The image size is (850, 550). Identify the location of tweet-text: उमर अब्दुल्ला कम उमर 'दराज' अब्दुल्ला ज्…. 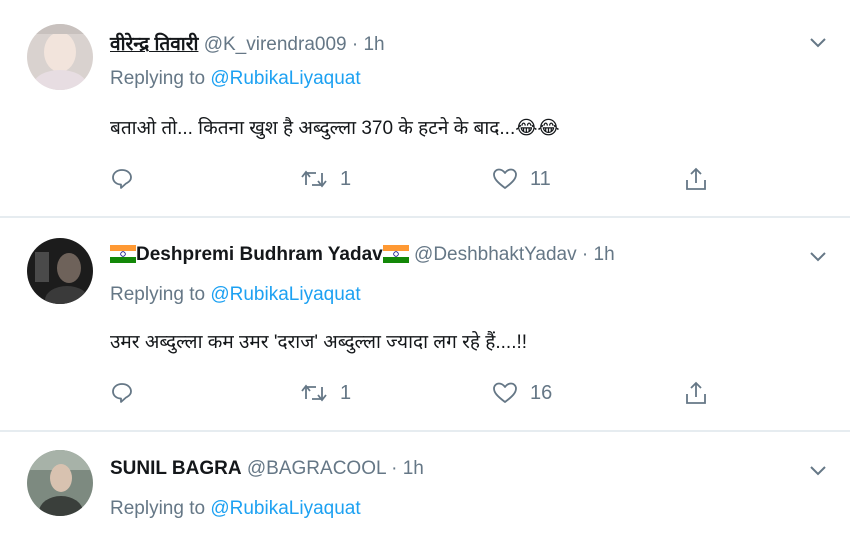
(319, 342).